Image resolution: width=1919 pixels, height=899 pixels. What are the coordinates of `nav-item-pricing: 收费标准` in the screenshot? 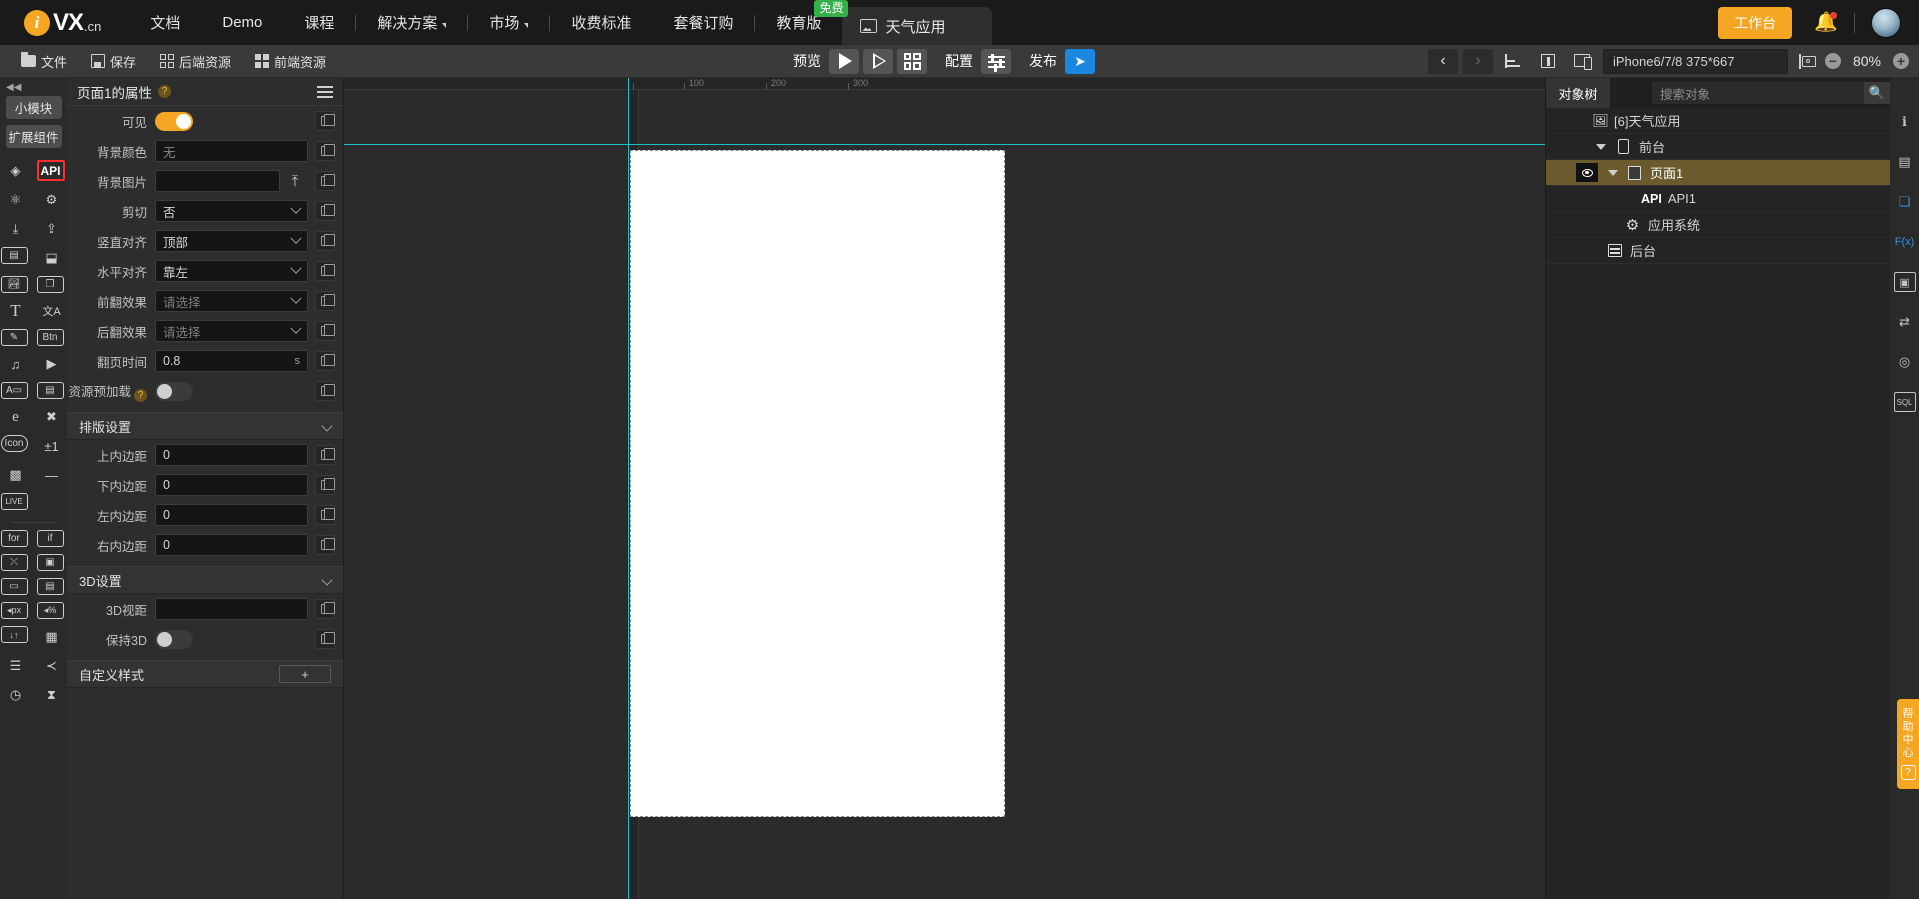 It's located at (601, 22).